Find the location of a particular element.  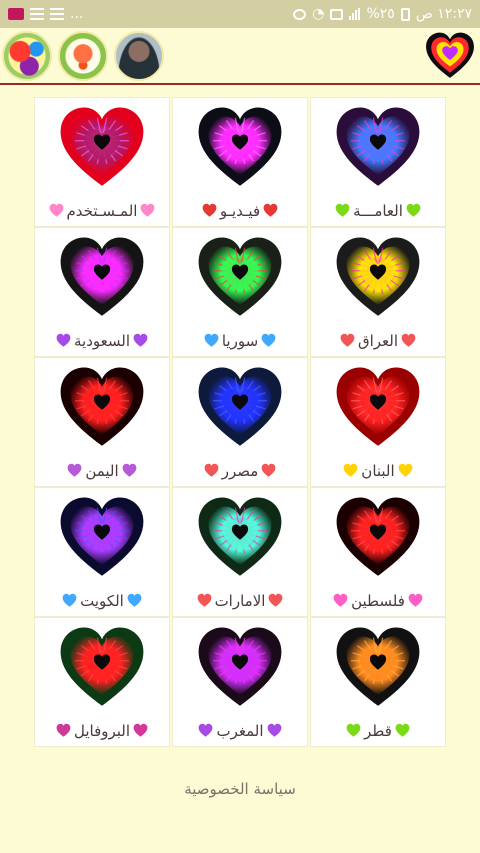

category-tile: السعودية is located at coordinates (102, 292).